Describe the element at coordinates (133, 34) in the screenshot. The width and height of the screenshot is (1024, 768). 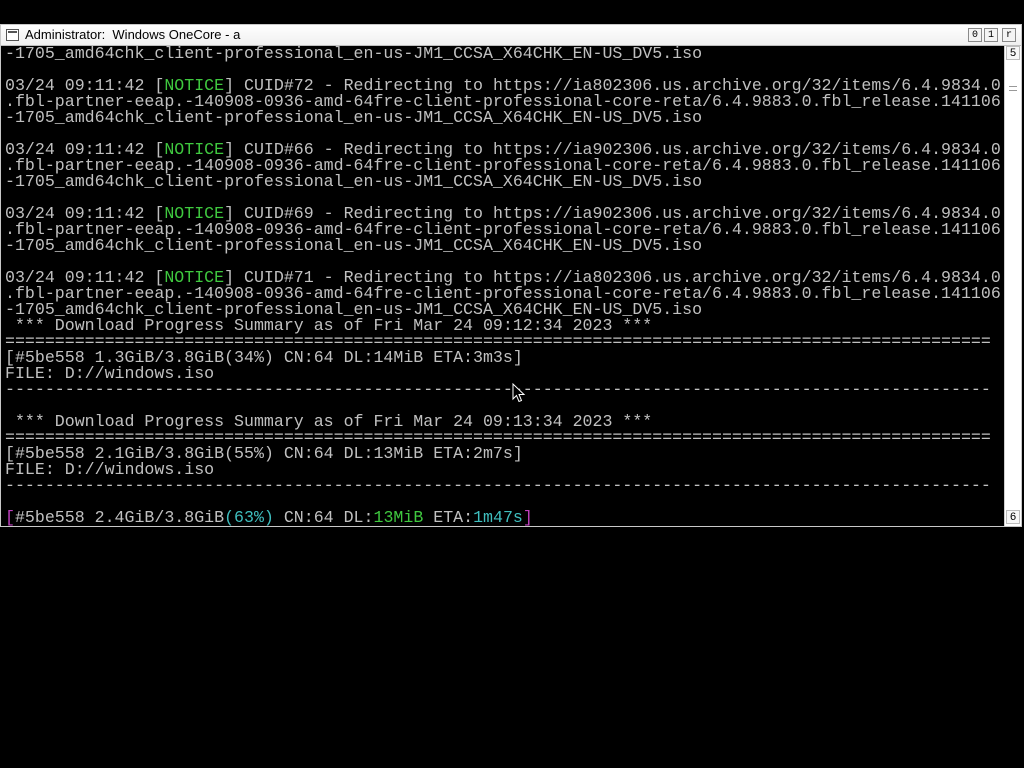
I see `window-title: Administrator: Windows OneCore - a` at that location.